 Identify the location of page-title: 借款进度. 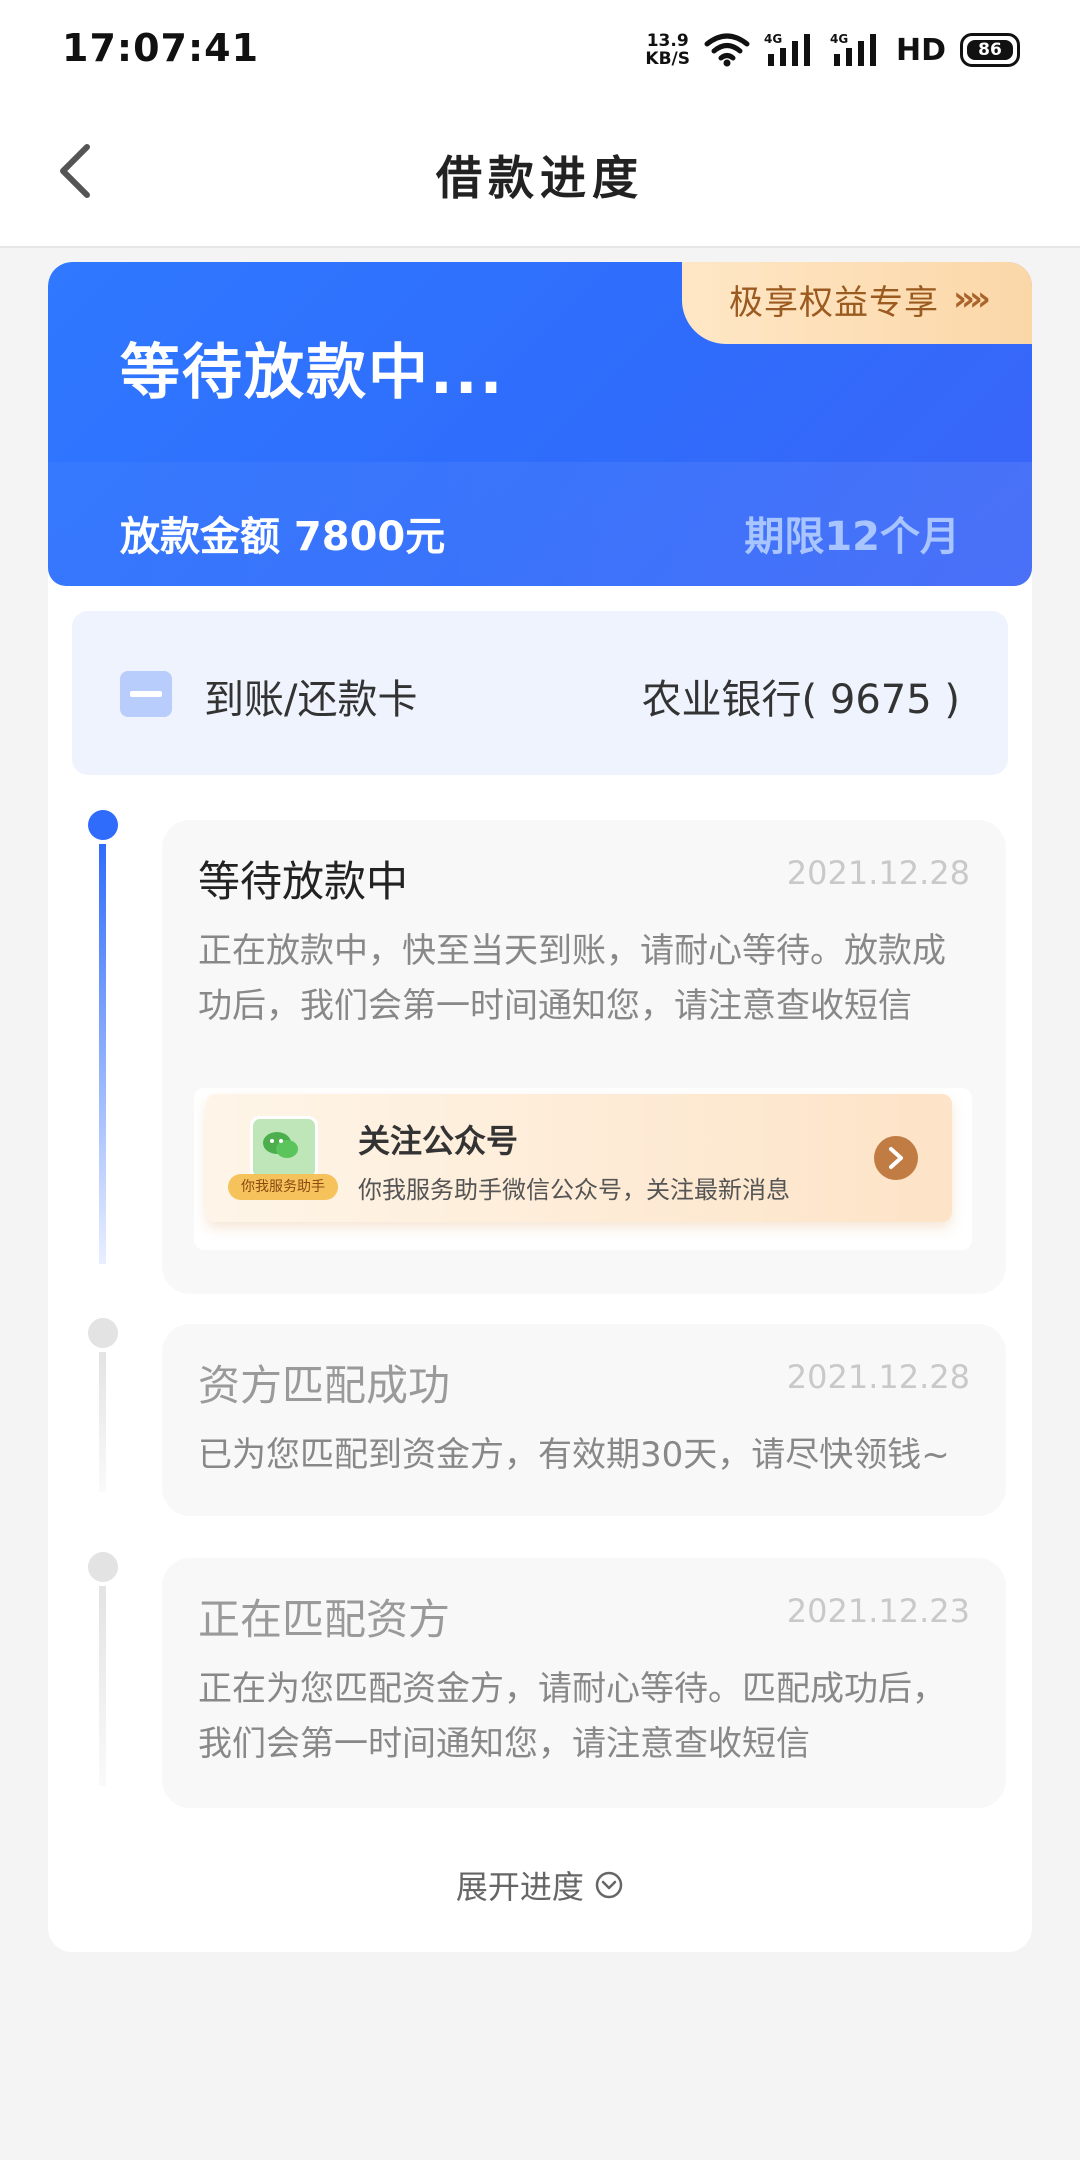
(540, 178).